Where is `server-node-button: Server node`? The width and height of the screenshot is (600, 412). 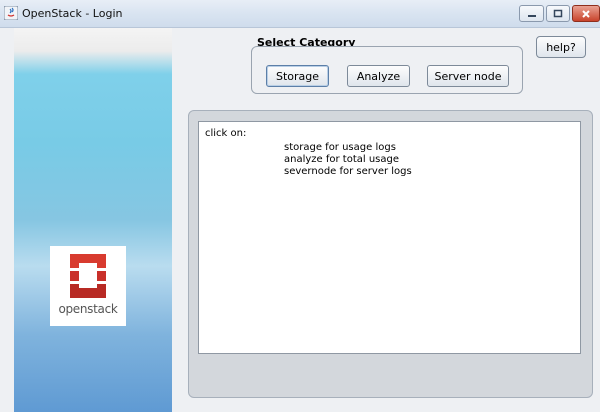 server-node-button: Server node is located at coordinates (468, 76).